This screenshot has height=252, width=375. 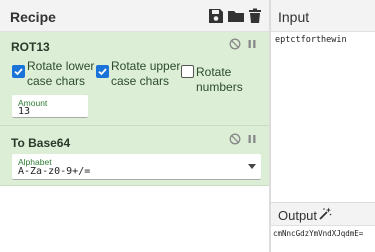 I want to click on rotate-upper-checkbox, so click(x=102, y=71).